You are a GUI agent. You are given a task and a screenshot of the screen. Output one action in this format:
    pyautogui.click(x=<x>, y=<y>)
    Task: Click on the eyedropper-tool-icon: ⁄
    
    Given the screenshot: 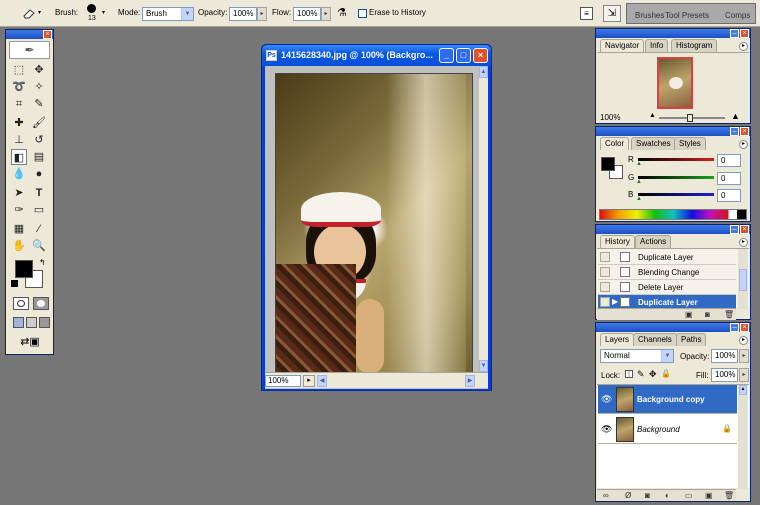 What is the action you would take?
    pyautogui.click(x=39, y=229)
    